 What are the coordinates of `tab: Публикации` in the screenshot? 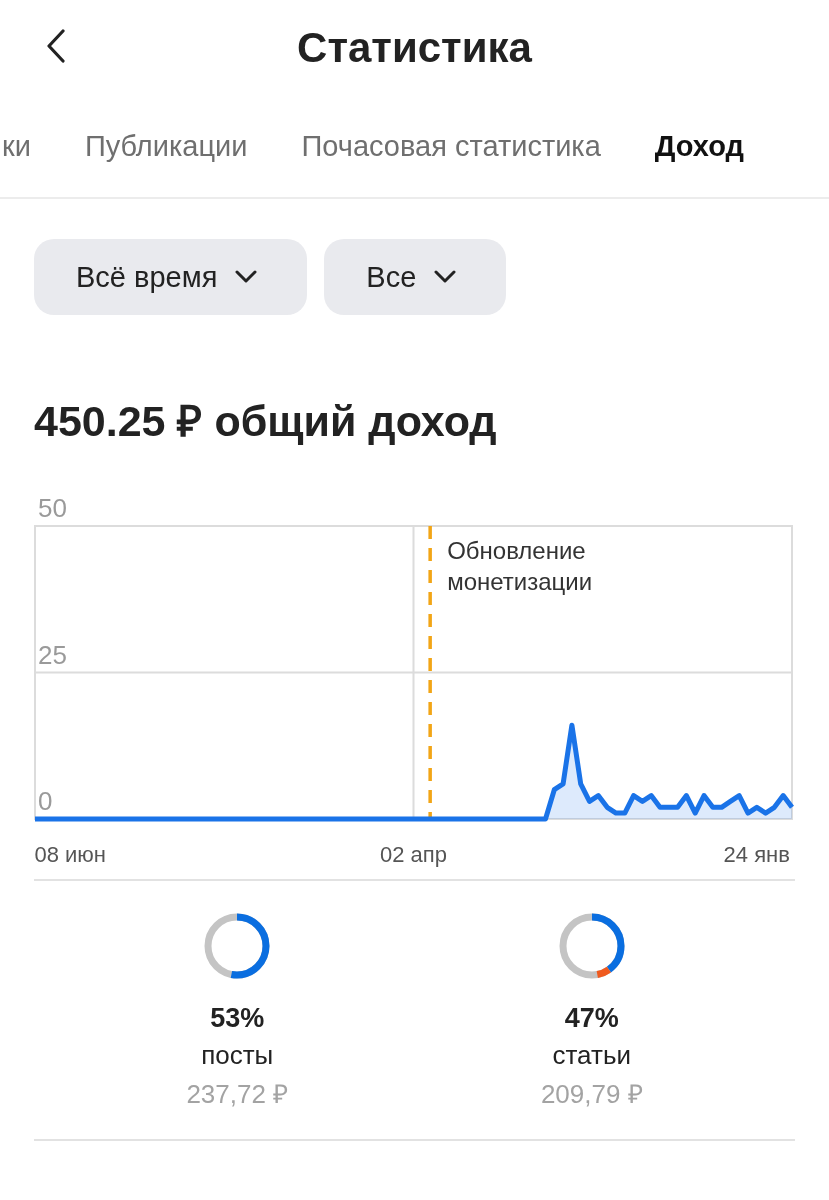 It's located at (166, 146).